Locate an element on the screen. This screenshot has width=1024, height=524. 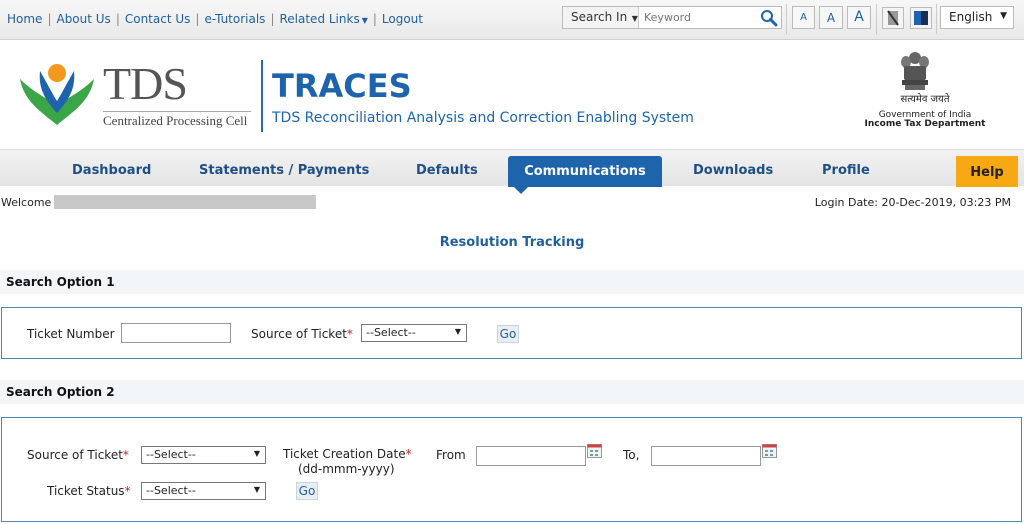
login-date: Login Date: 20-Dec-2019, 03:23 PM is located at coordinates (912, 202).